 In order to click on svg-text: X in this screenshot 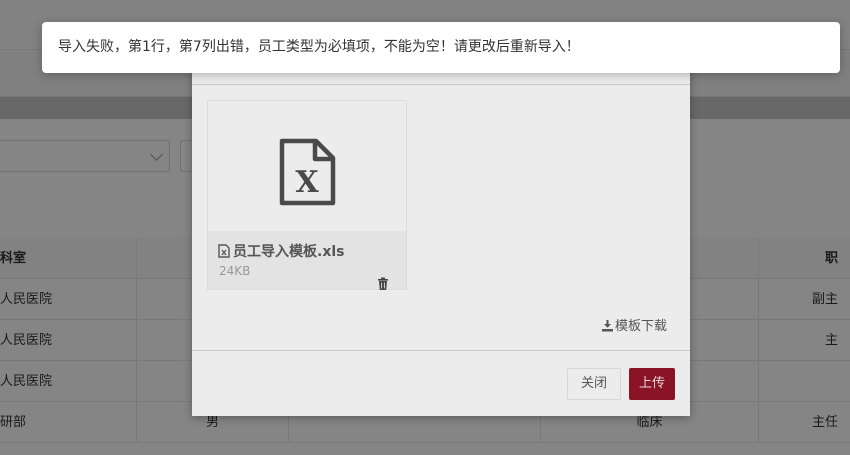, I will do `click(307, 182)`.